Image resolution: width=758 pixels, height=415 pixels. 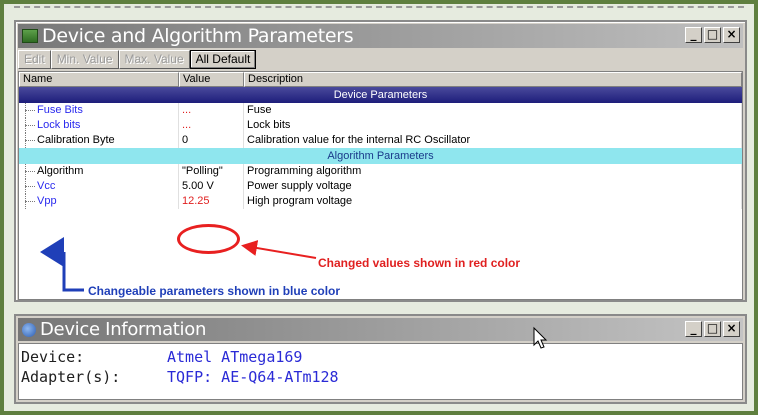 What do you see at coordinates (493, 171) in the screenshot?
I see `param-description: Programming algorithm` at bounding box center [493, 171].